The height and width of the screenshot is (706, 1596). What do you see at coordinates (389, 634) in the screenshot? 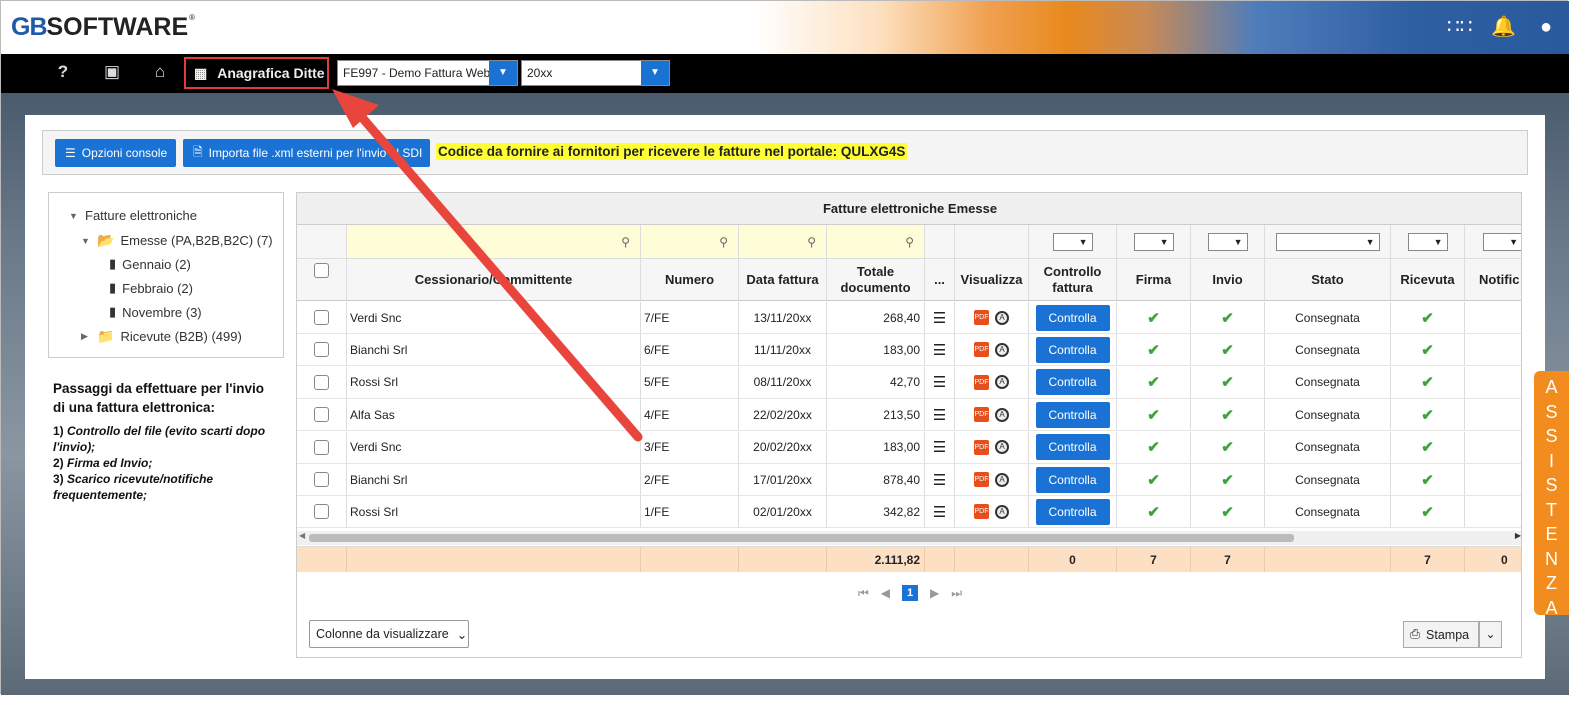
I see `colonne-dropdown: Colonne da visualizzare ⌄` at bounding box center [389, 634].